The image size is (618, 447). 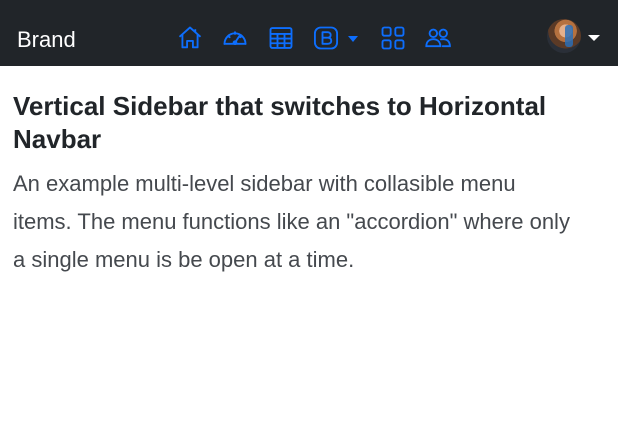 I want to click on speedometer-icon, so click(x=235, y=38).